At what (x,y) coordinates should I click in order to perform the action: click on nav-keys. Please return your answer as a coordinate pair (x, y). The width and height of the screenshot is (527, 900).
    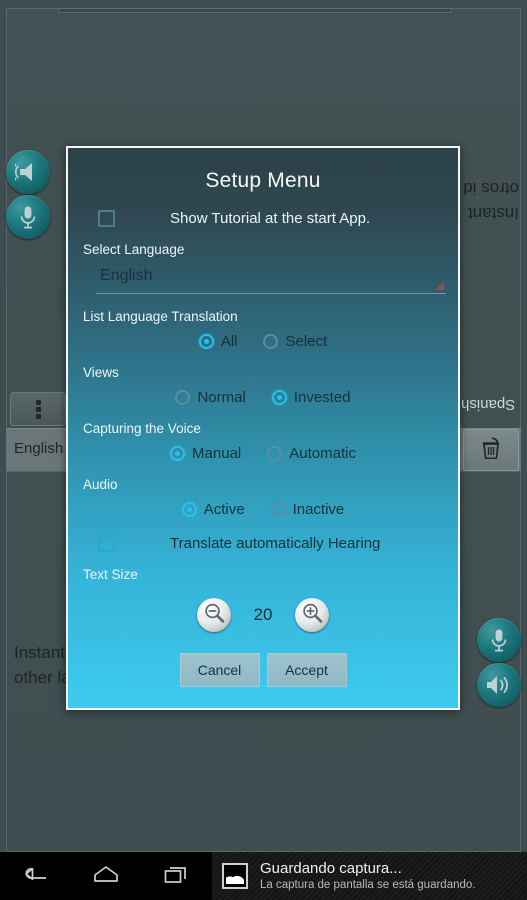
    Looking at the image, I should click on (106, 876).